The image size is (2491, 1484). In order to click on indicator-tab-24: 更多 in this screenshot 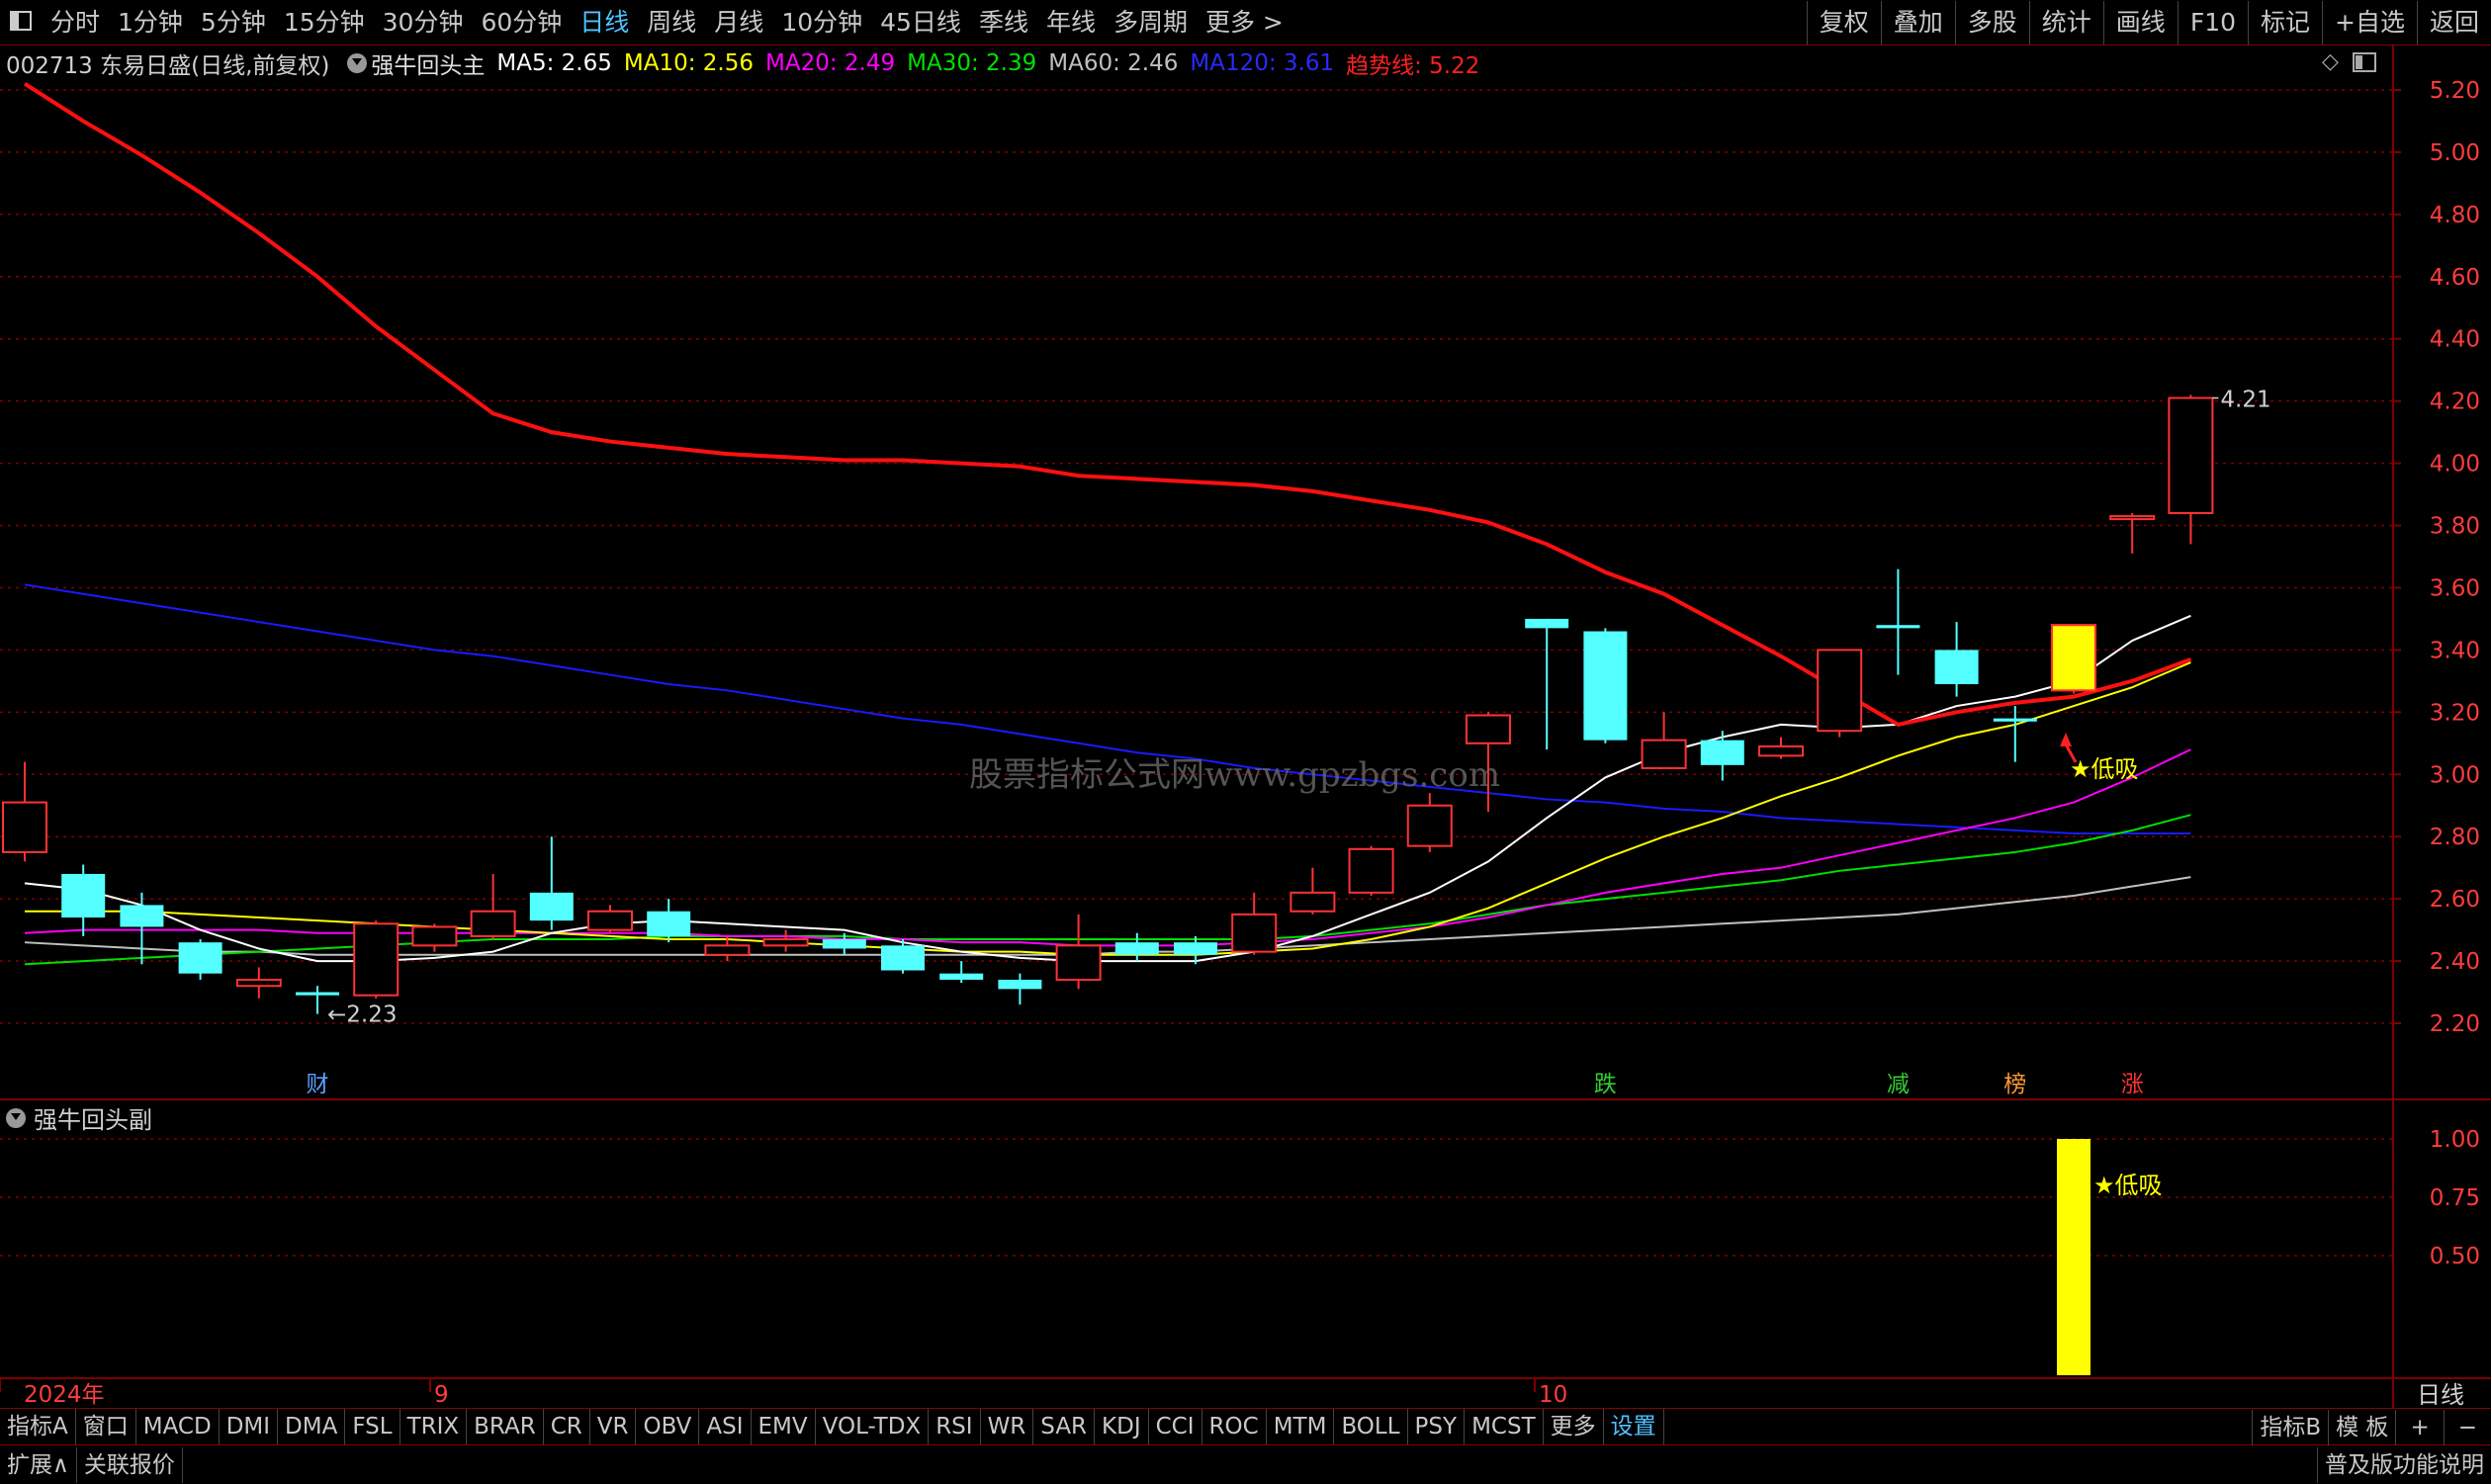, I will do `click(1574, 1426)`.